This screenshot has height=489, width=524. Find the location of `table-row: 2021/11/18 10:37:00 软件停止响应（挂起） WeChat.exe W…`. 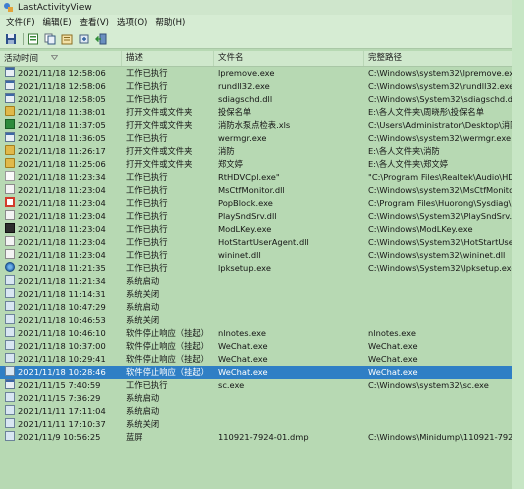

table-row: 2021/11/18 10:37:00 软件停止响应（挂起） WeChat.exe W… is located at coordinates (256, 346).